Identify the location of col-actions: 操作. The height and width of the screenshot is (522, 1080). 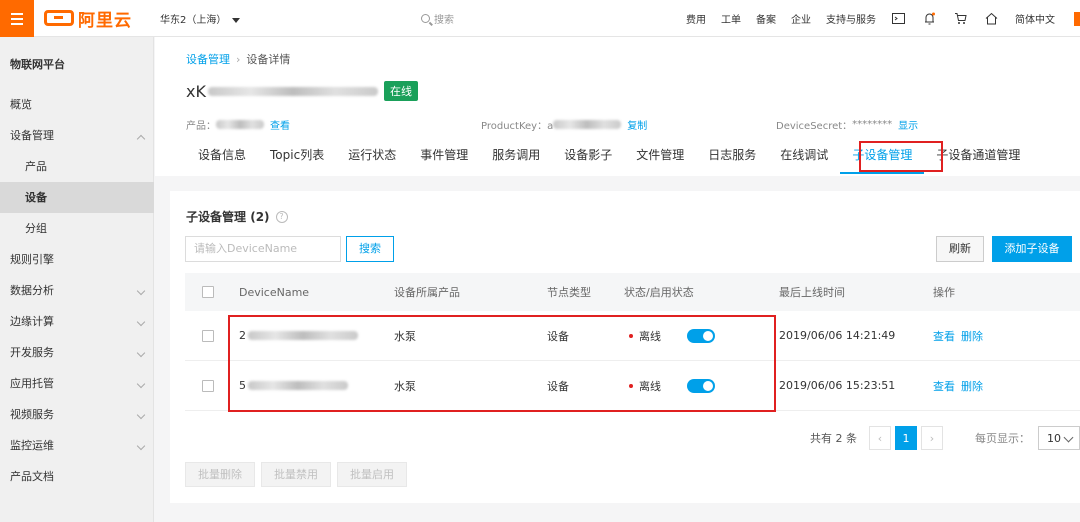
(944, 292).